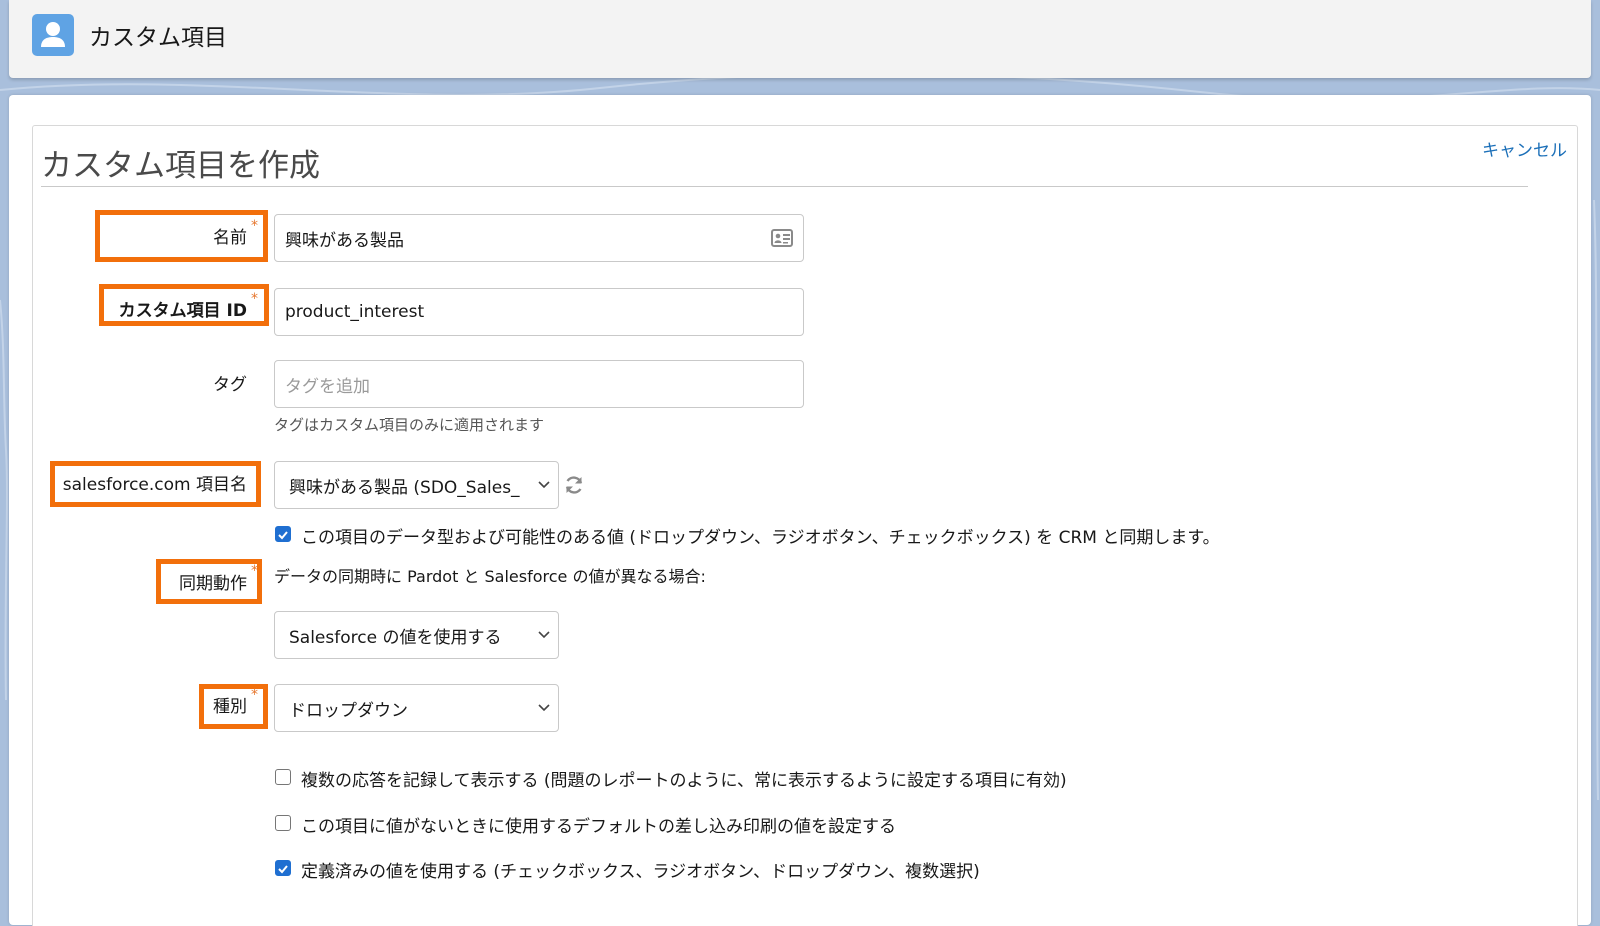  Describe the element at coordinates (182, 311) in the screenshot. I see `custom-field-id-label: カスタム項目 ID` at that location.